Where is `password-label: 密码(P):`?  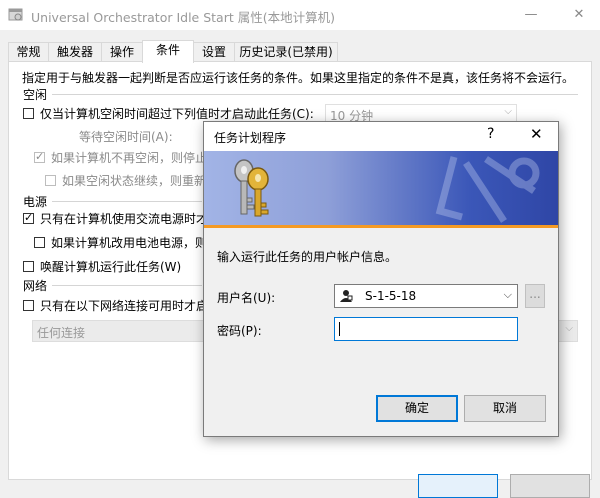 password-label: 密码(P): is located at coordinates (239, 331).